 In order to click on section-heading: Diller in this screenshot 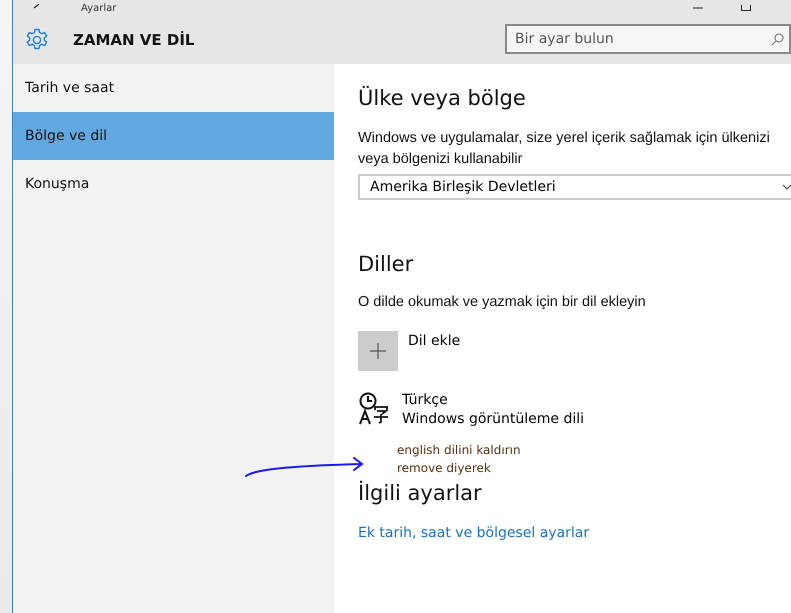, I will do `click(386, 264)`.